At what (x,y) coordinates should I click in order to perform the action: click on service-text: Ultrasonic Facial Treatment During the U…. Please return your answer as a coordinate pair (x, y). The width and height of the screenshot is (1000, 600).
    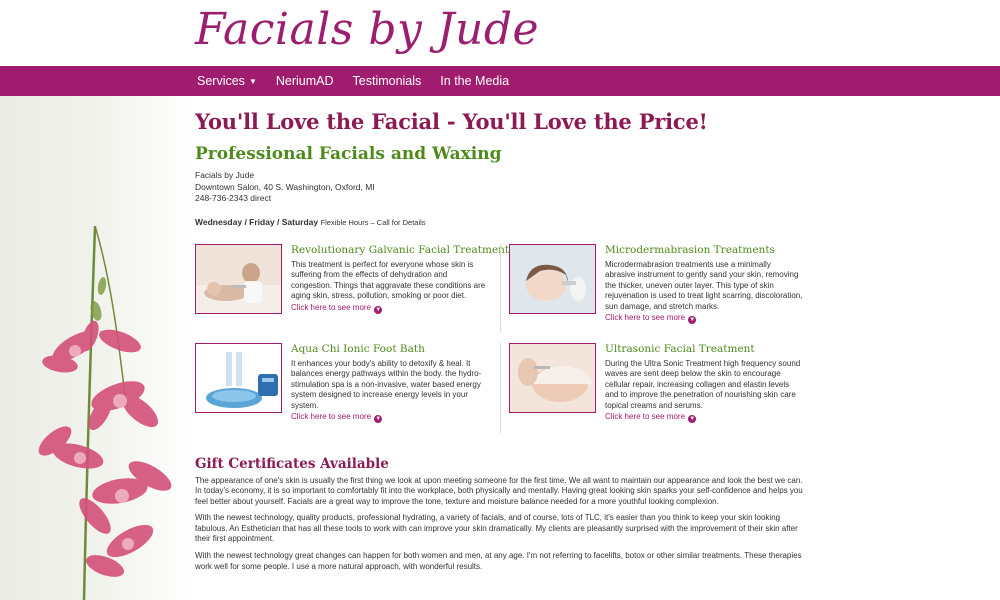
    Looking at the image, I should click on (704, 383).